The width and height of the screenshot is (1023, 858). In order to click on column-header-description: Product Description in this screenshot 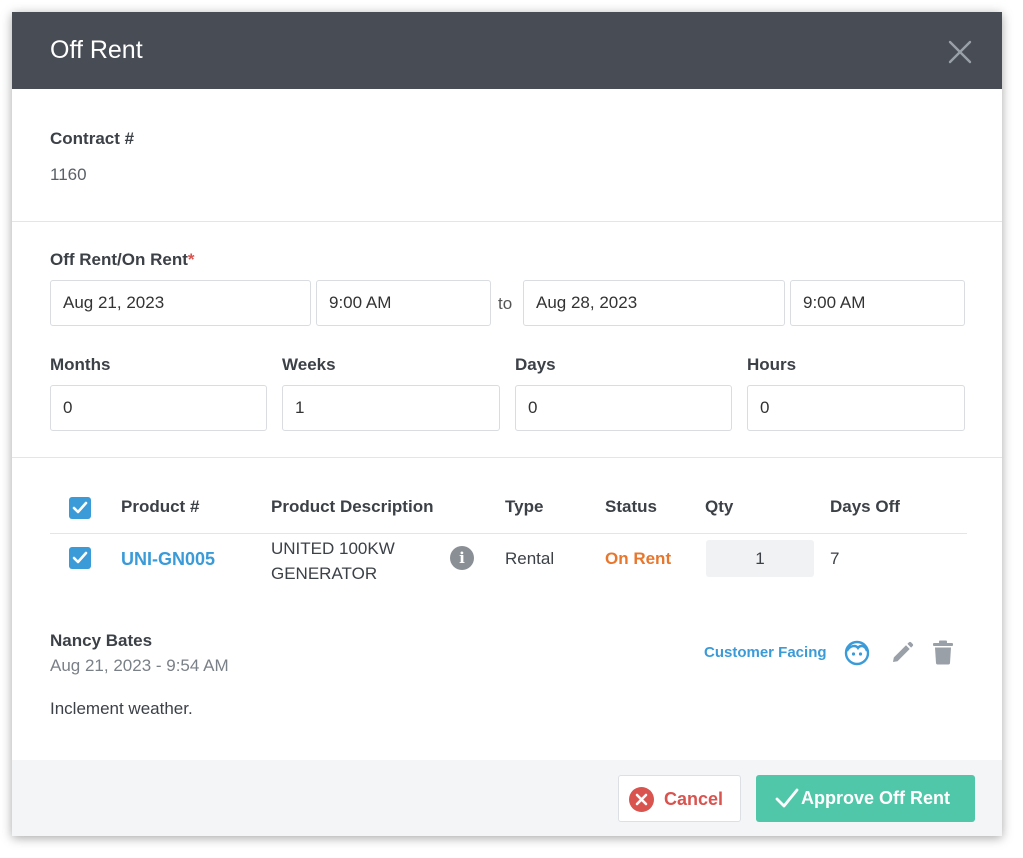, I will do `click(352, 506)`.